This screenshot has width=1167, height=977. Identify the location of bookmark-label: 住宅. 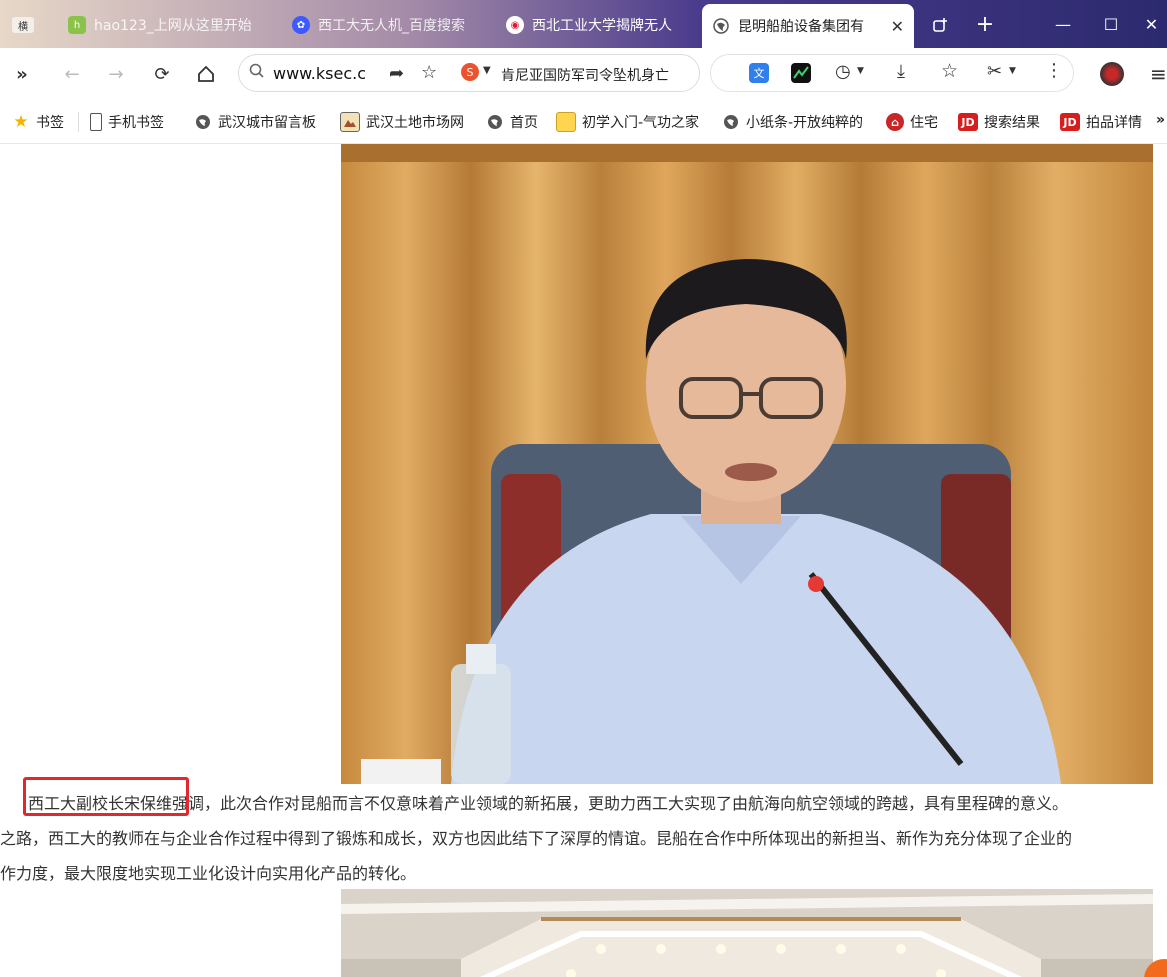
(924, 123).